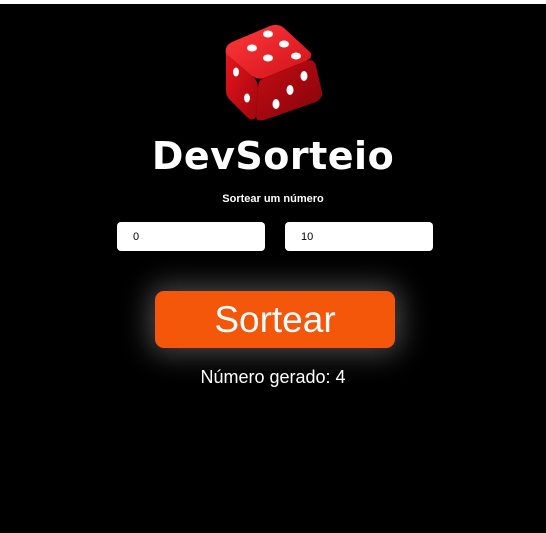 This screenshot has width=546, height=533. Describe the element at coordinates (273, 2) in the screenshot. I see `top-border` at that location.